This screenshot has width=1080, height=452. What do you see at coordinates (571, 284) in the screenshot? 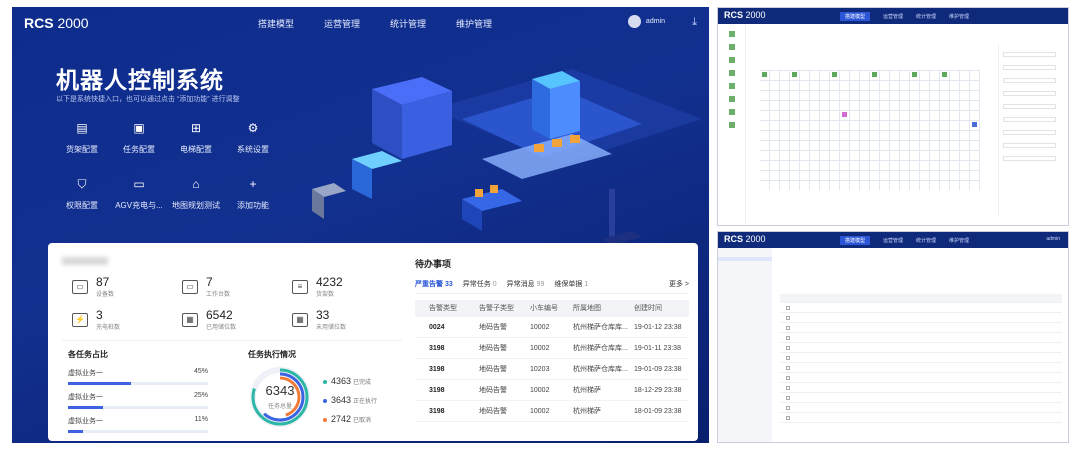
I see `tab-maintenance-order: 维保单据 1` at bounding box center [571, 284].